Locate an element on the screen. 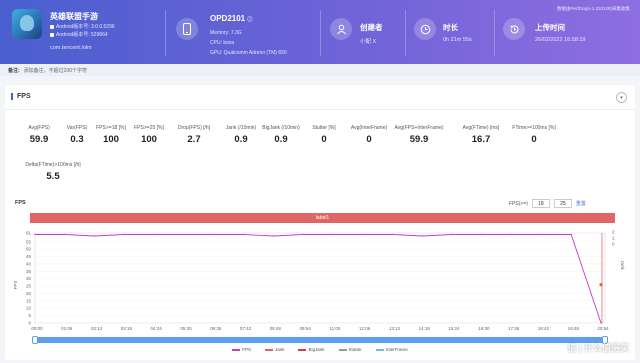 The image size is (640, 363). y-tick-label: 30 is located at coordinates (29, 278).